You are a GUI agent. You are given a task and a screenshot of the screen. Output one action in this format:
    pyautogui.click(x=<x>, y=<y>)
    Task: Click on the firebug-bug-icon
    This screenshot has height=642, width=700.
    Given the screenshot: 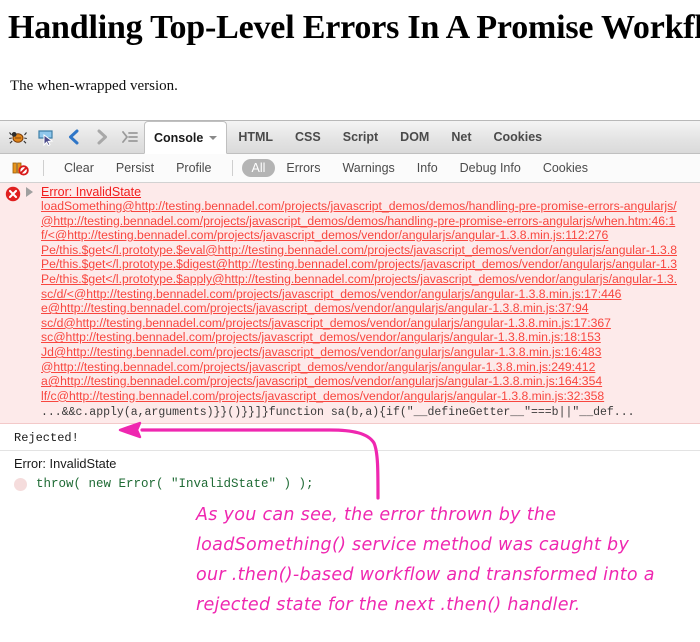 What is the action you would take?
    pyautogui.click(x=18, y=137)
    